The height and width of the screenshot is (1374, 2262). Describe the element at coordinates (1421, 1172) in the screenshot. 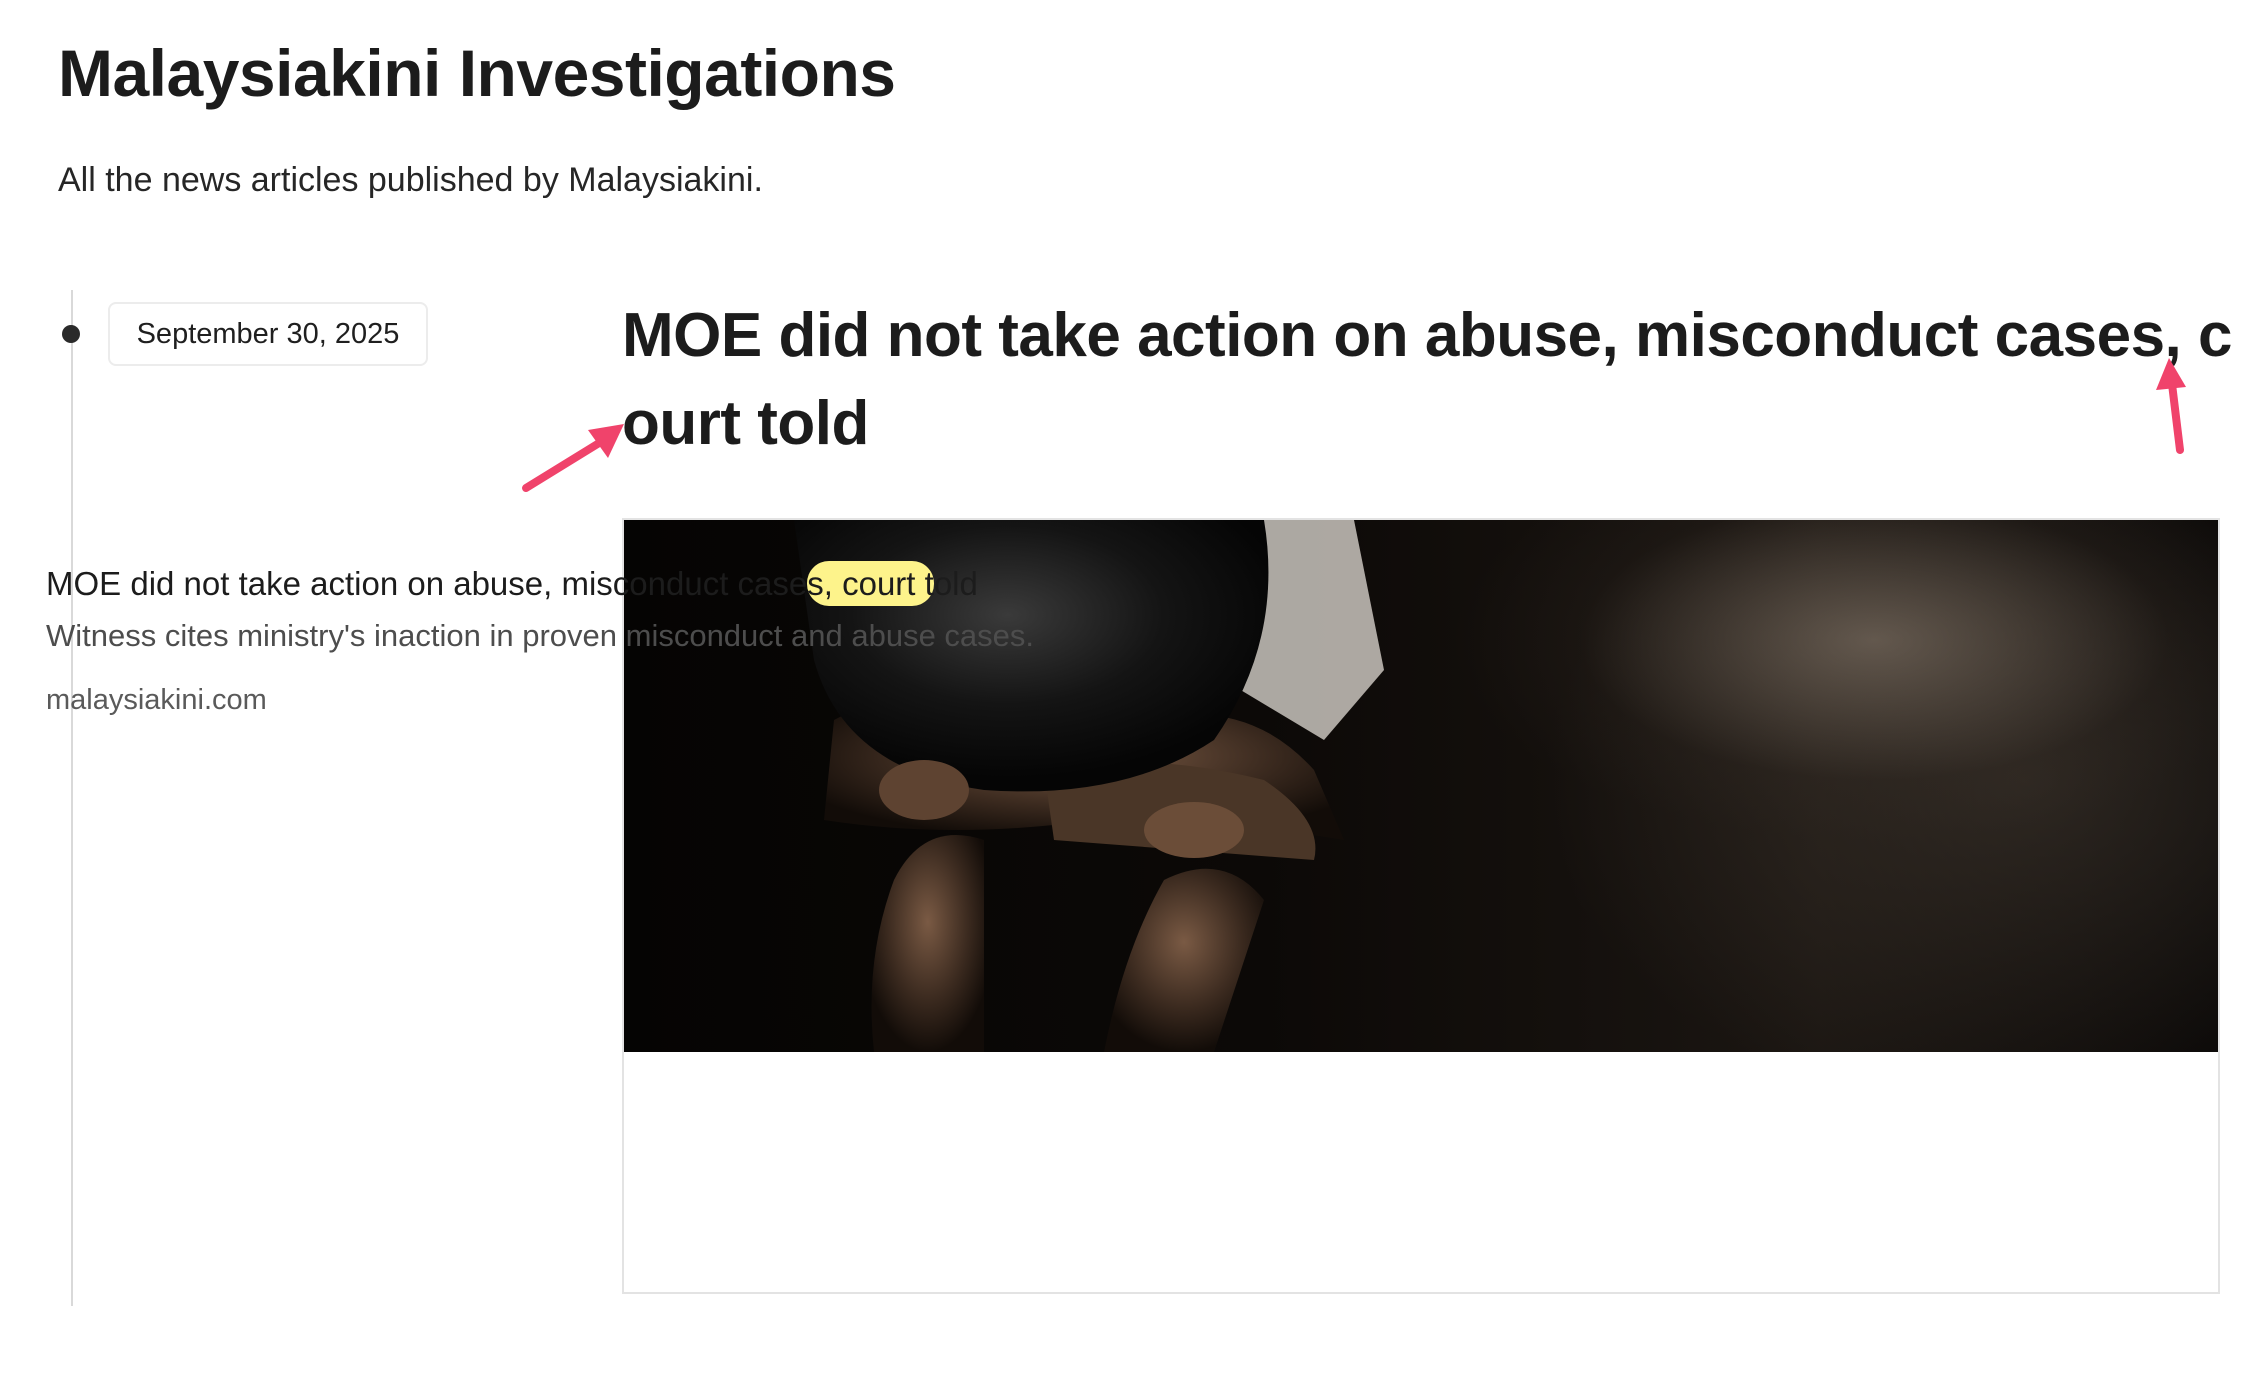

I see `card-body` at that location.